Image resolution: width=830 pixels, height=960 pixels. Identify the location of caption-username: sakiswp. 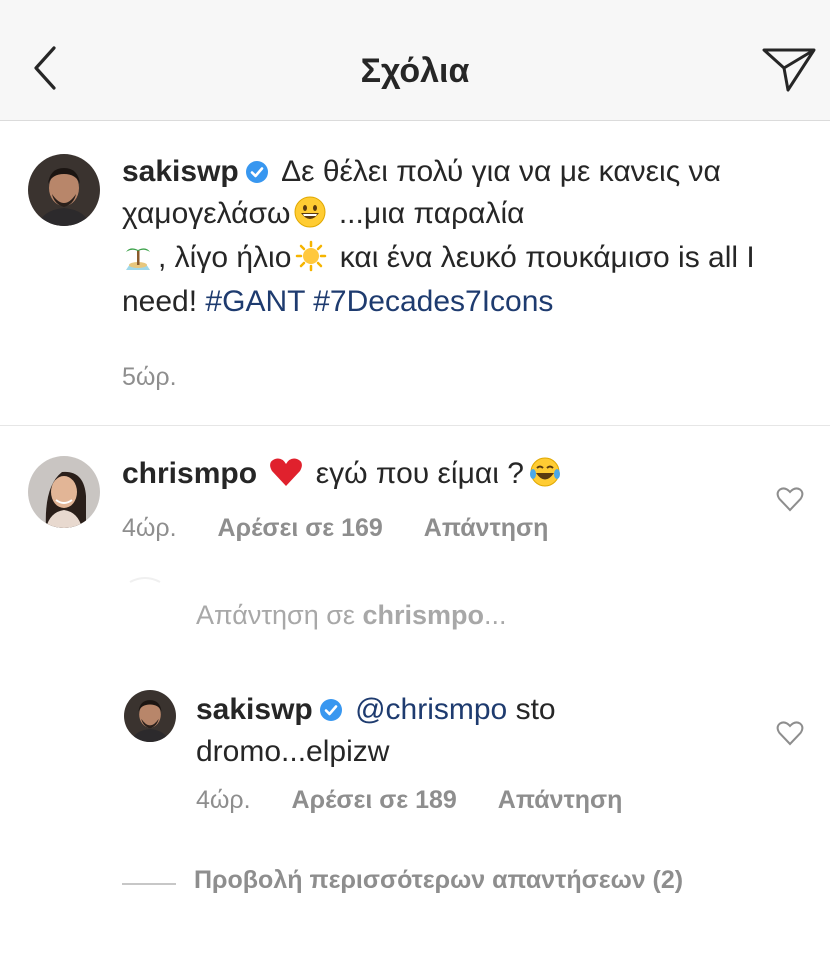
(180, 171).